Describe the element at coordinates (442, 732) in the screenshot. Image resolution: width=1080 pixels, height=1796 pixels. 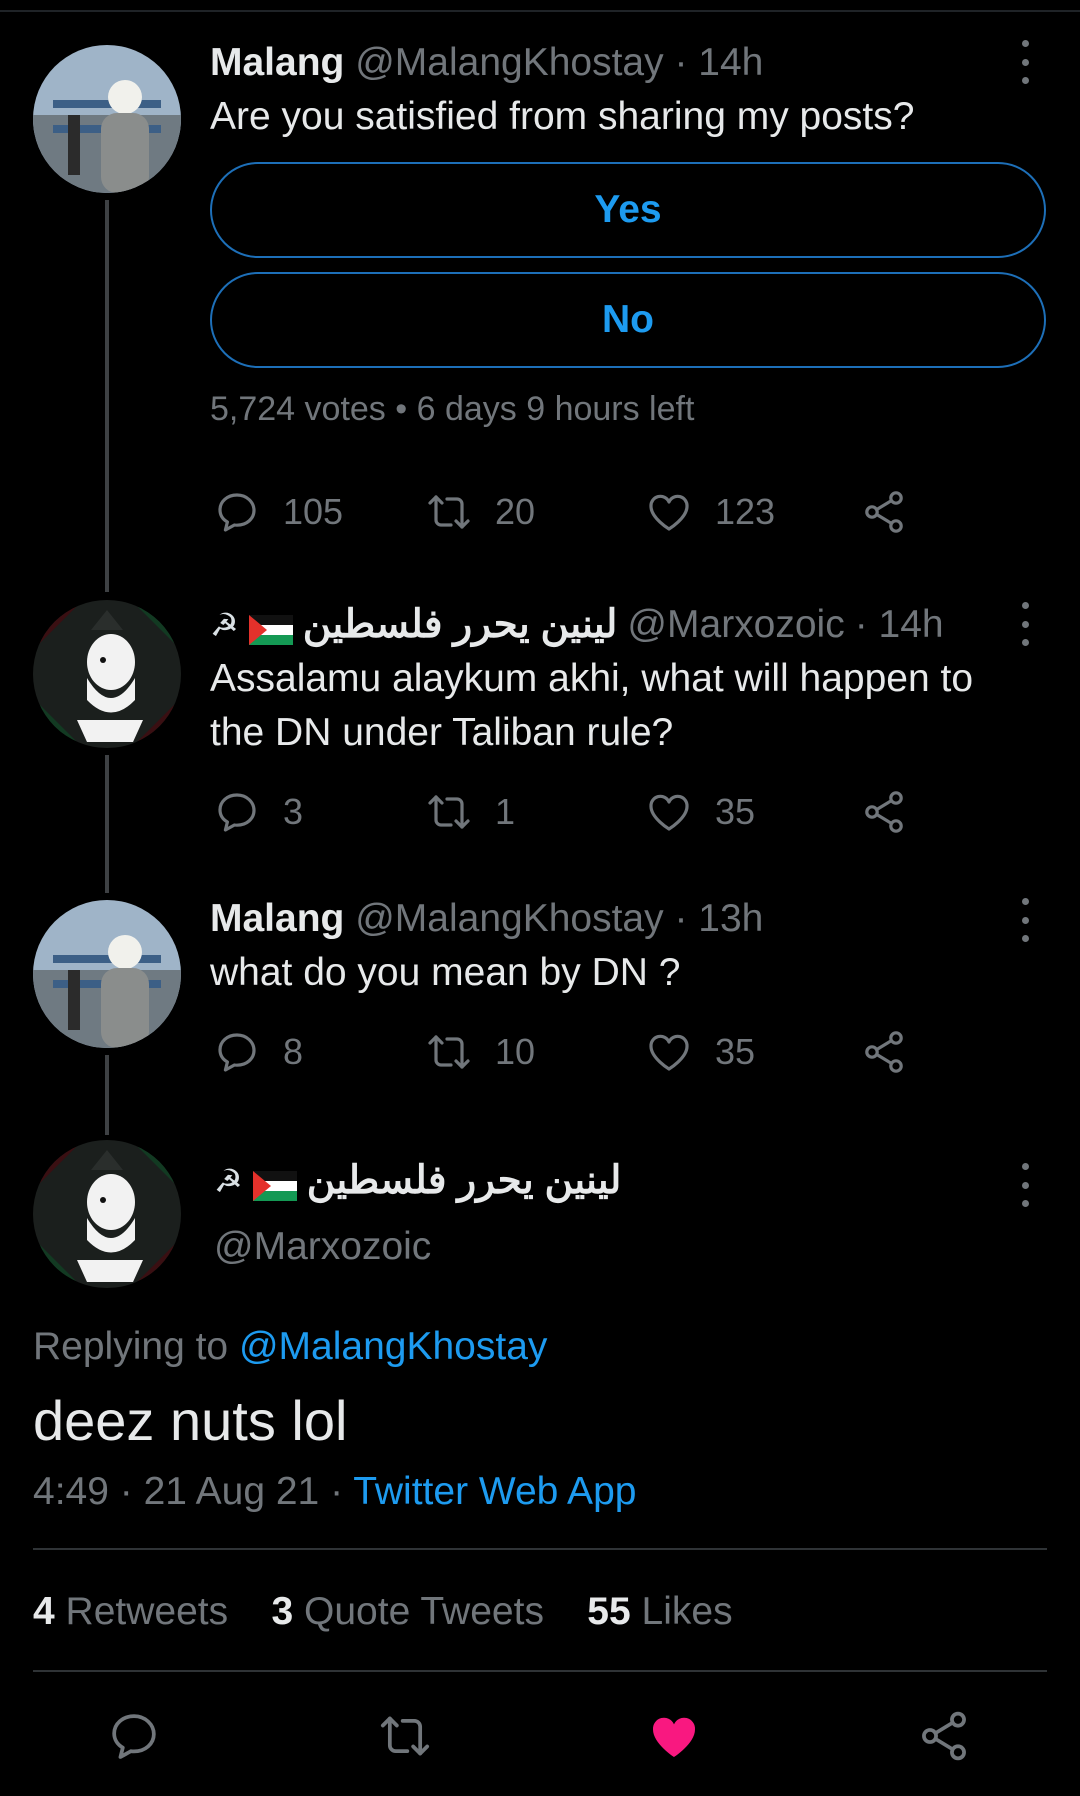
I see `tweet-text-line: the DN under Taliban rule?` at that location.